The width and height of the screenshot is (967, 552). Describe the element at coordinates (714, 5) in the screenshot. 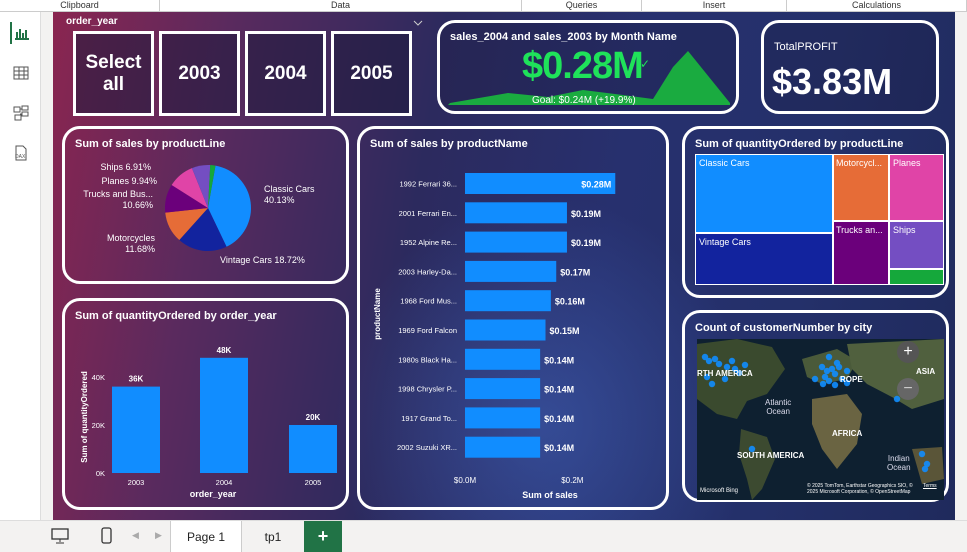

I see `ribbon-group-insert: Insert` at that location.